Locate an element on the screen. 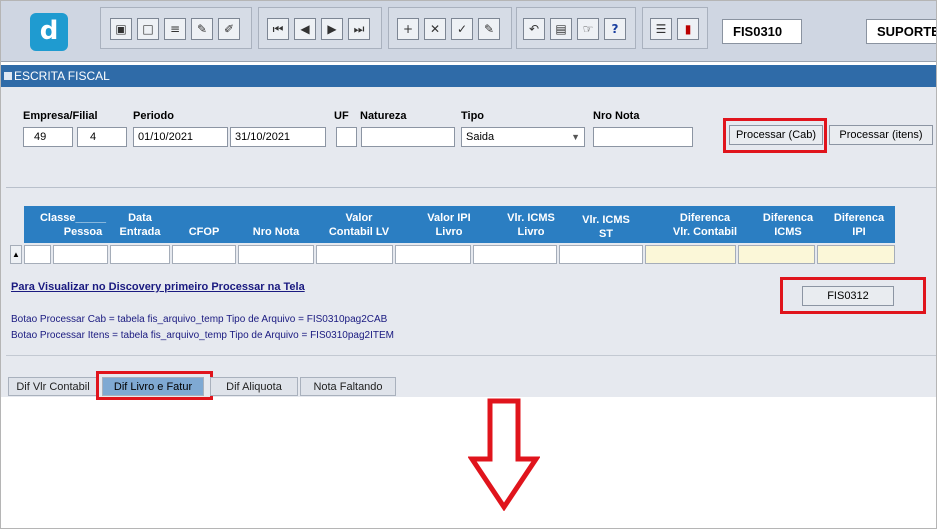 Image resolution: width=937 pixels, height=529 pixels. save-icon: ▣ is located at coordinates (121, 29).